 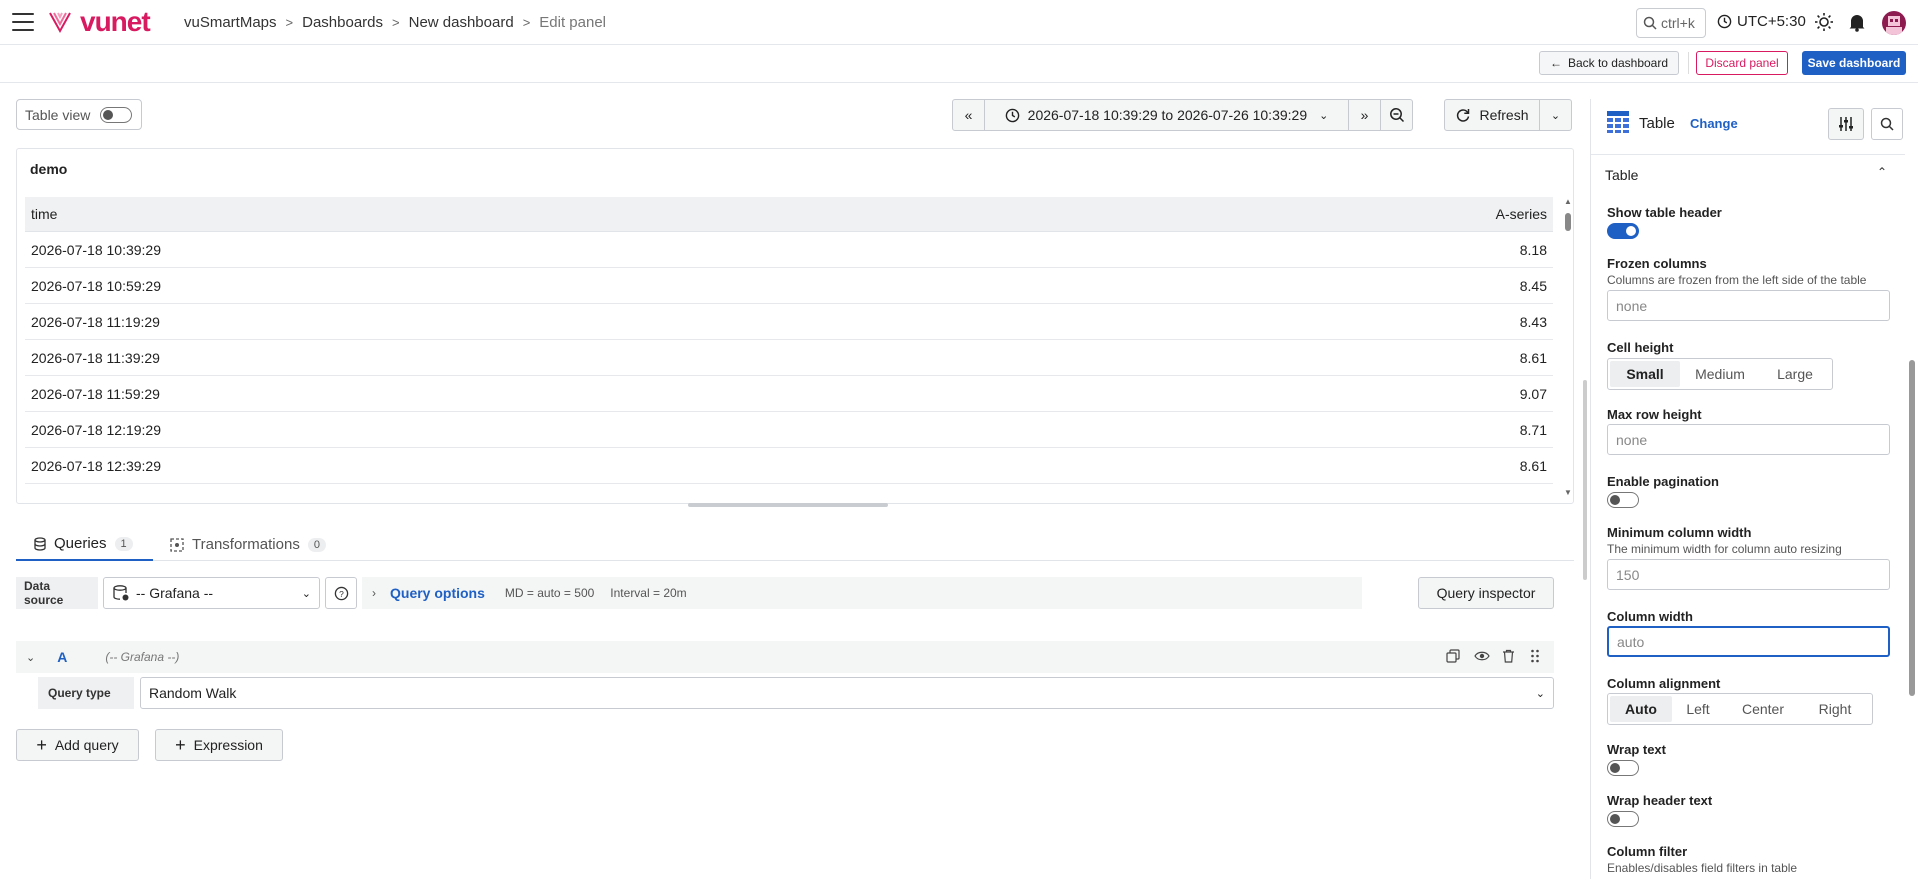 I want to click on cell-height-small: Small, so click(x=1645, y=374).